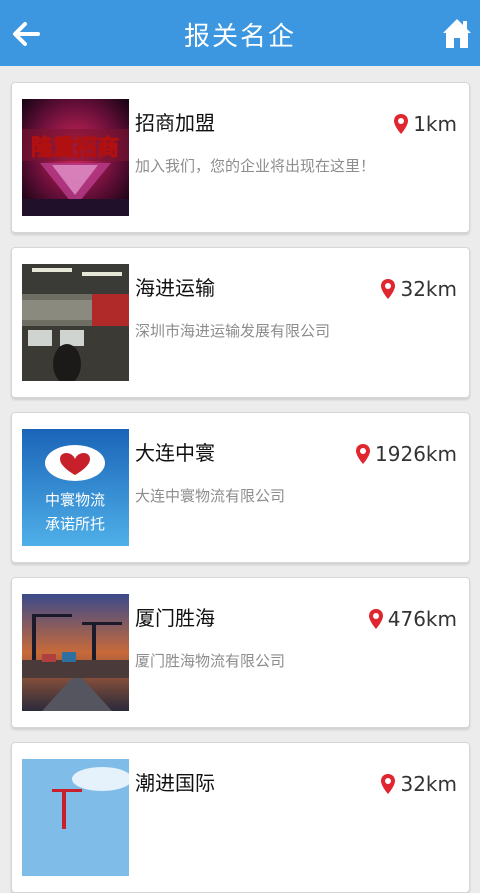 The width and height of the screenshot is (480, 893). What do you see at coordinates (75, 487) in the screenshot?
I see `company-thumbnail: 中寰物流 承诺所托` at bounding box center [75, 487].